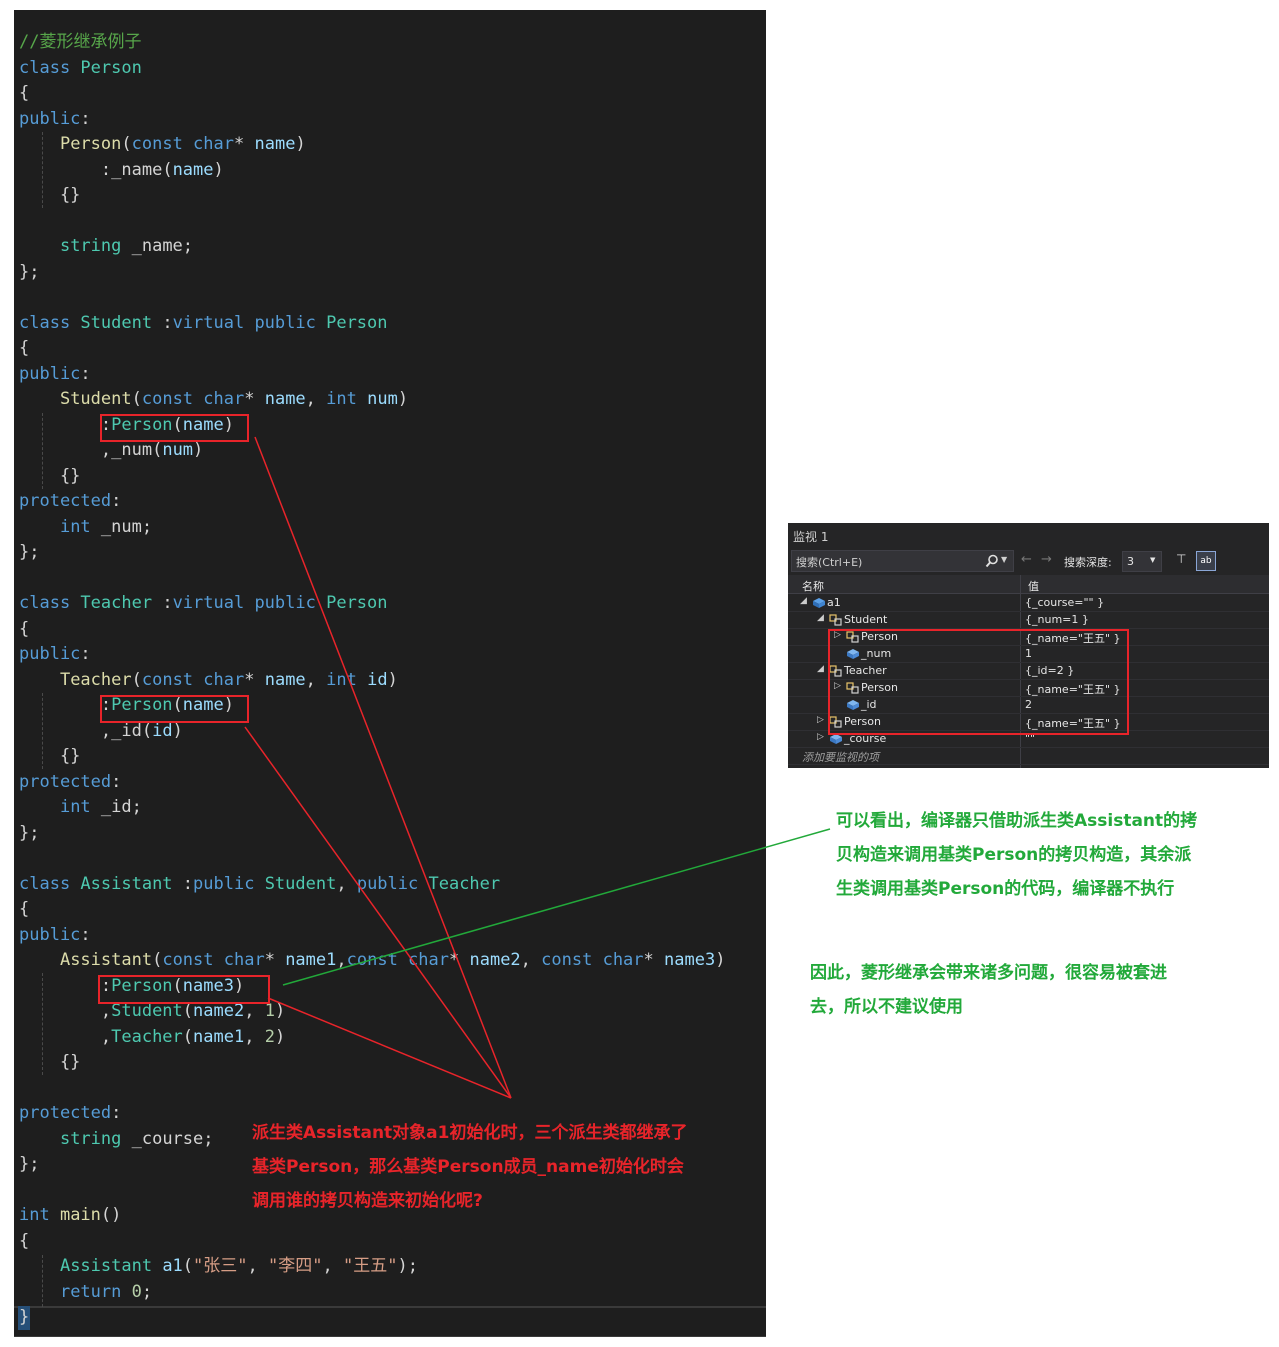  I want to click on arrow-student-to-question, so click(383, 767).